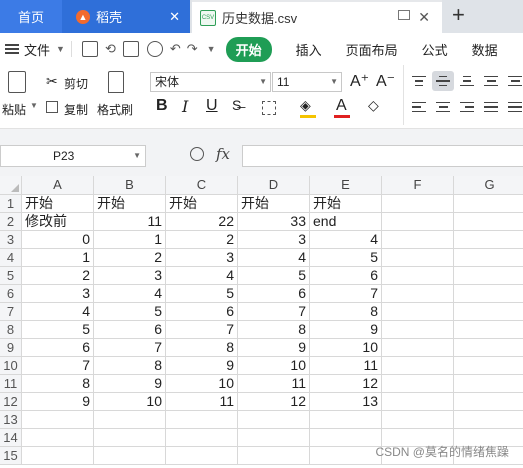 This screenshot has width=523, height=468. I want to click on row-header-15: 15, so click(11, 456).